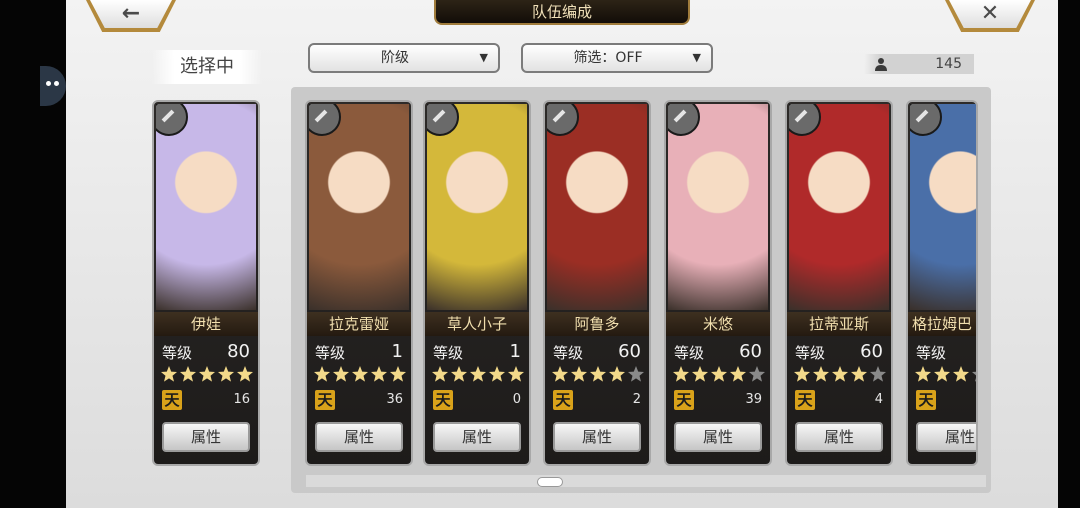  What do you see at coordinates (878, 399) in the screenshot?
I see `awaken-count: 4` at bounding box center [878, 399].